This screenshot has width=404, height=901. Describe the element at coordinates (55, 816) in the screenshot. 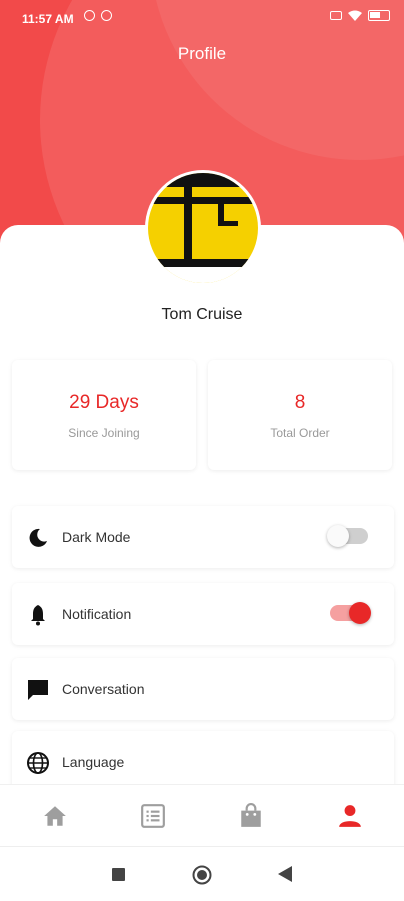

I see `home-icon` at that location.